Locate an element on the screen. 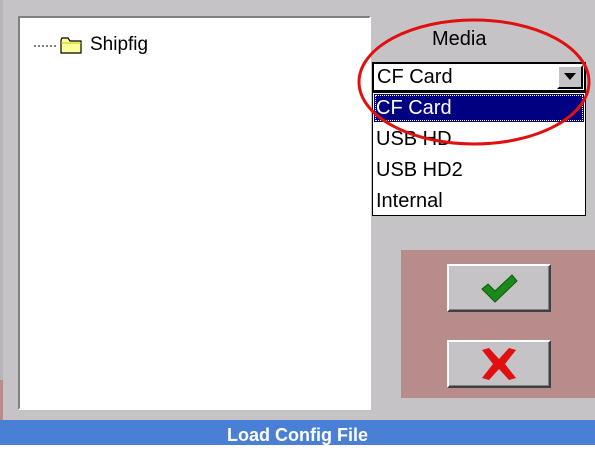  tree-item-shipfig: Shipfig is located at coordinates (91, 45).